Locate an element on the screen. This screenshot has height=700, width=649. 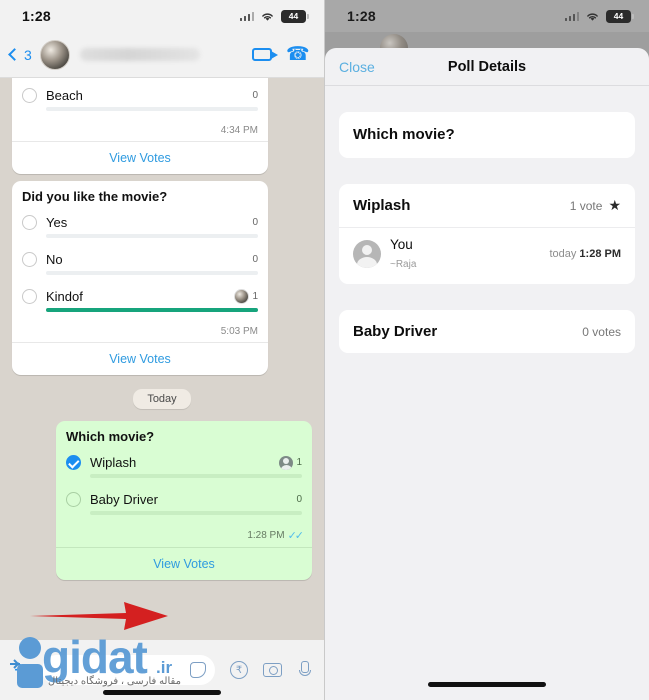
poll-option-voter: 1 is located at coordinates (246, 296).